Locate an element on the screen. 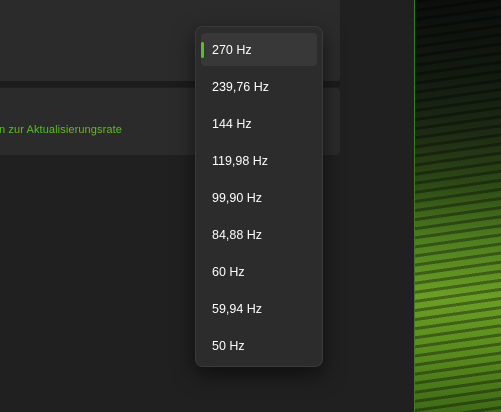 The height and width of the screenshot is (412, 501). option-label: 99,90 Hz is located at coordinates (237, 197).